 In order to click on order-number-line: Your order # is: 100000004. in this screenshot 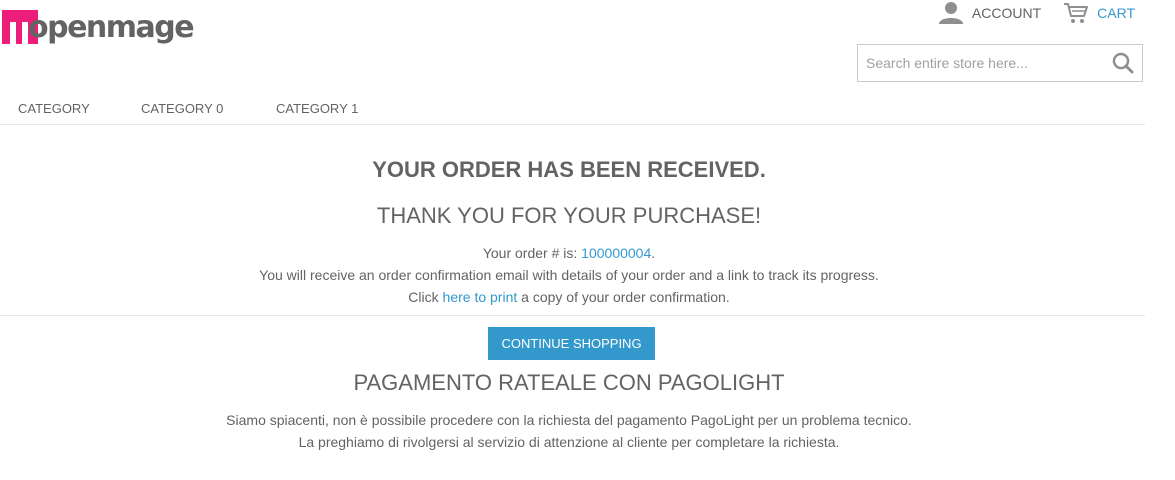, I will do `click(569, 253)`.